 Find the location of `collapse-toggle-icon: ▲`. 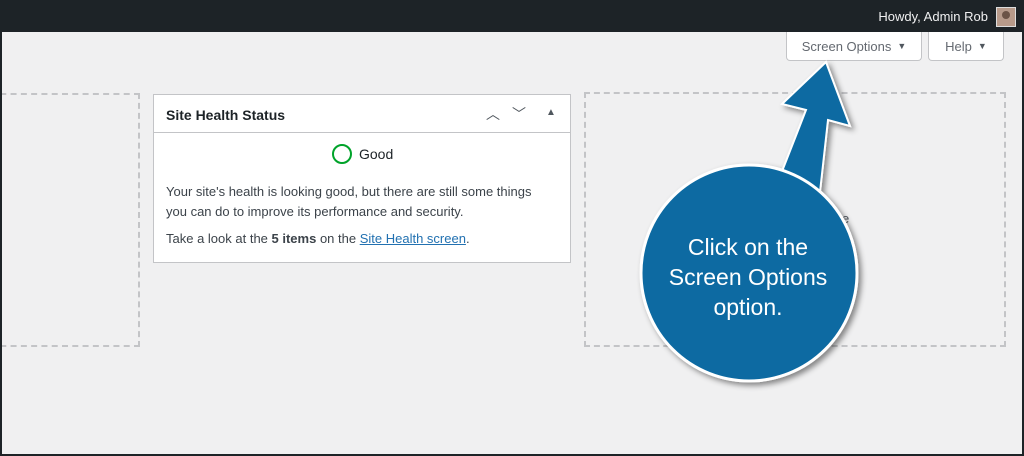

collapse-toggle-icon: ▲ is located at coordinates (551, 112).